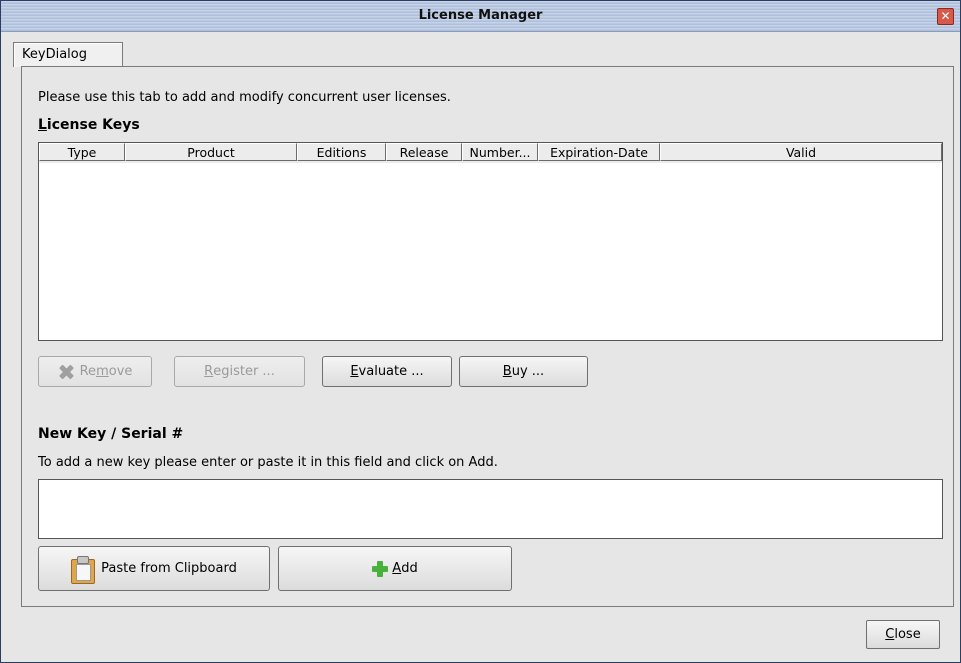 This screenshot has width=961, height=663. I want to click on column-header-product: Product, so click(211, 152).